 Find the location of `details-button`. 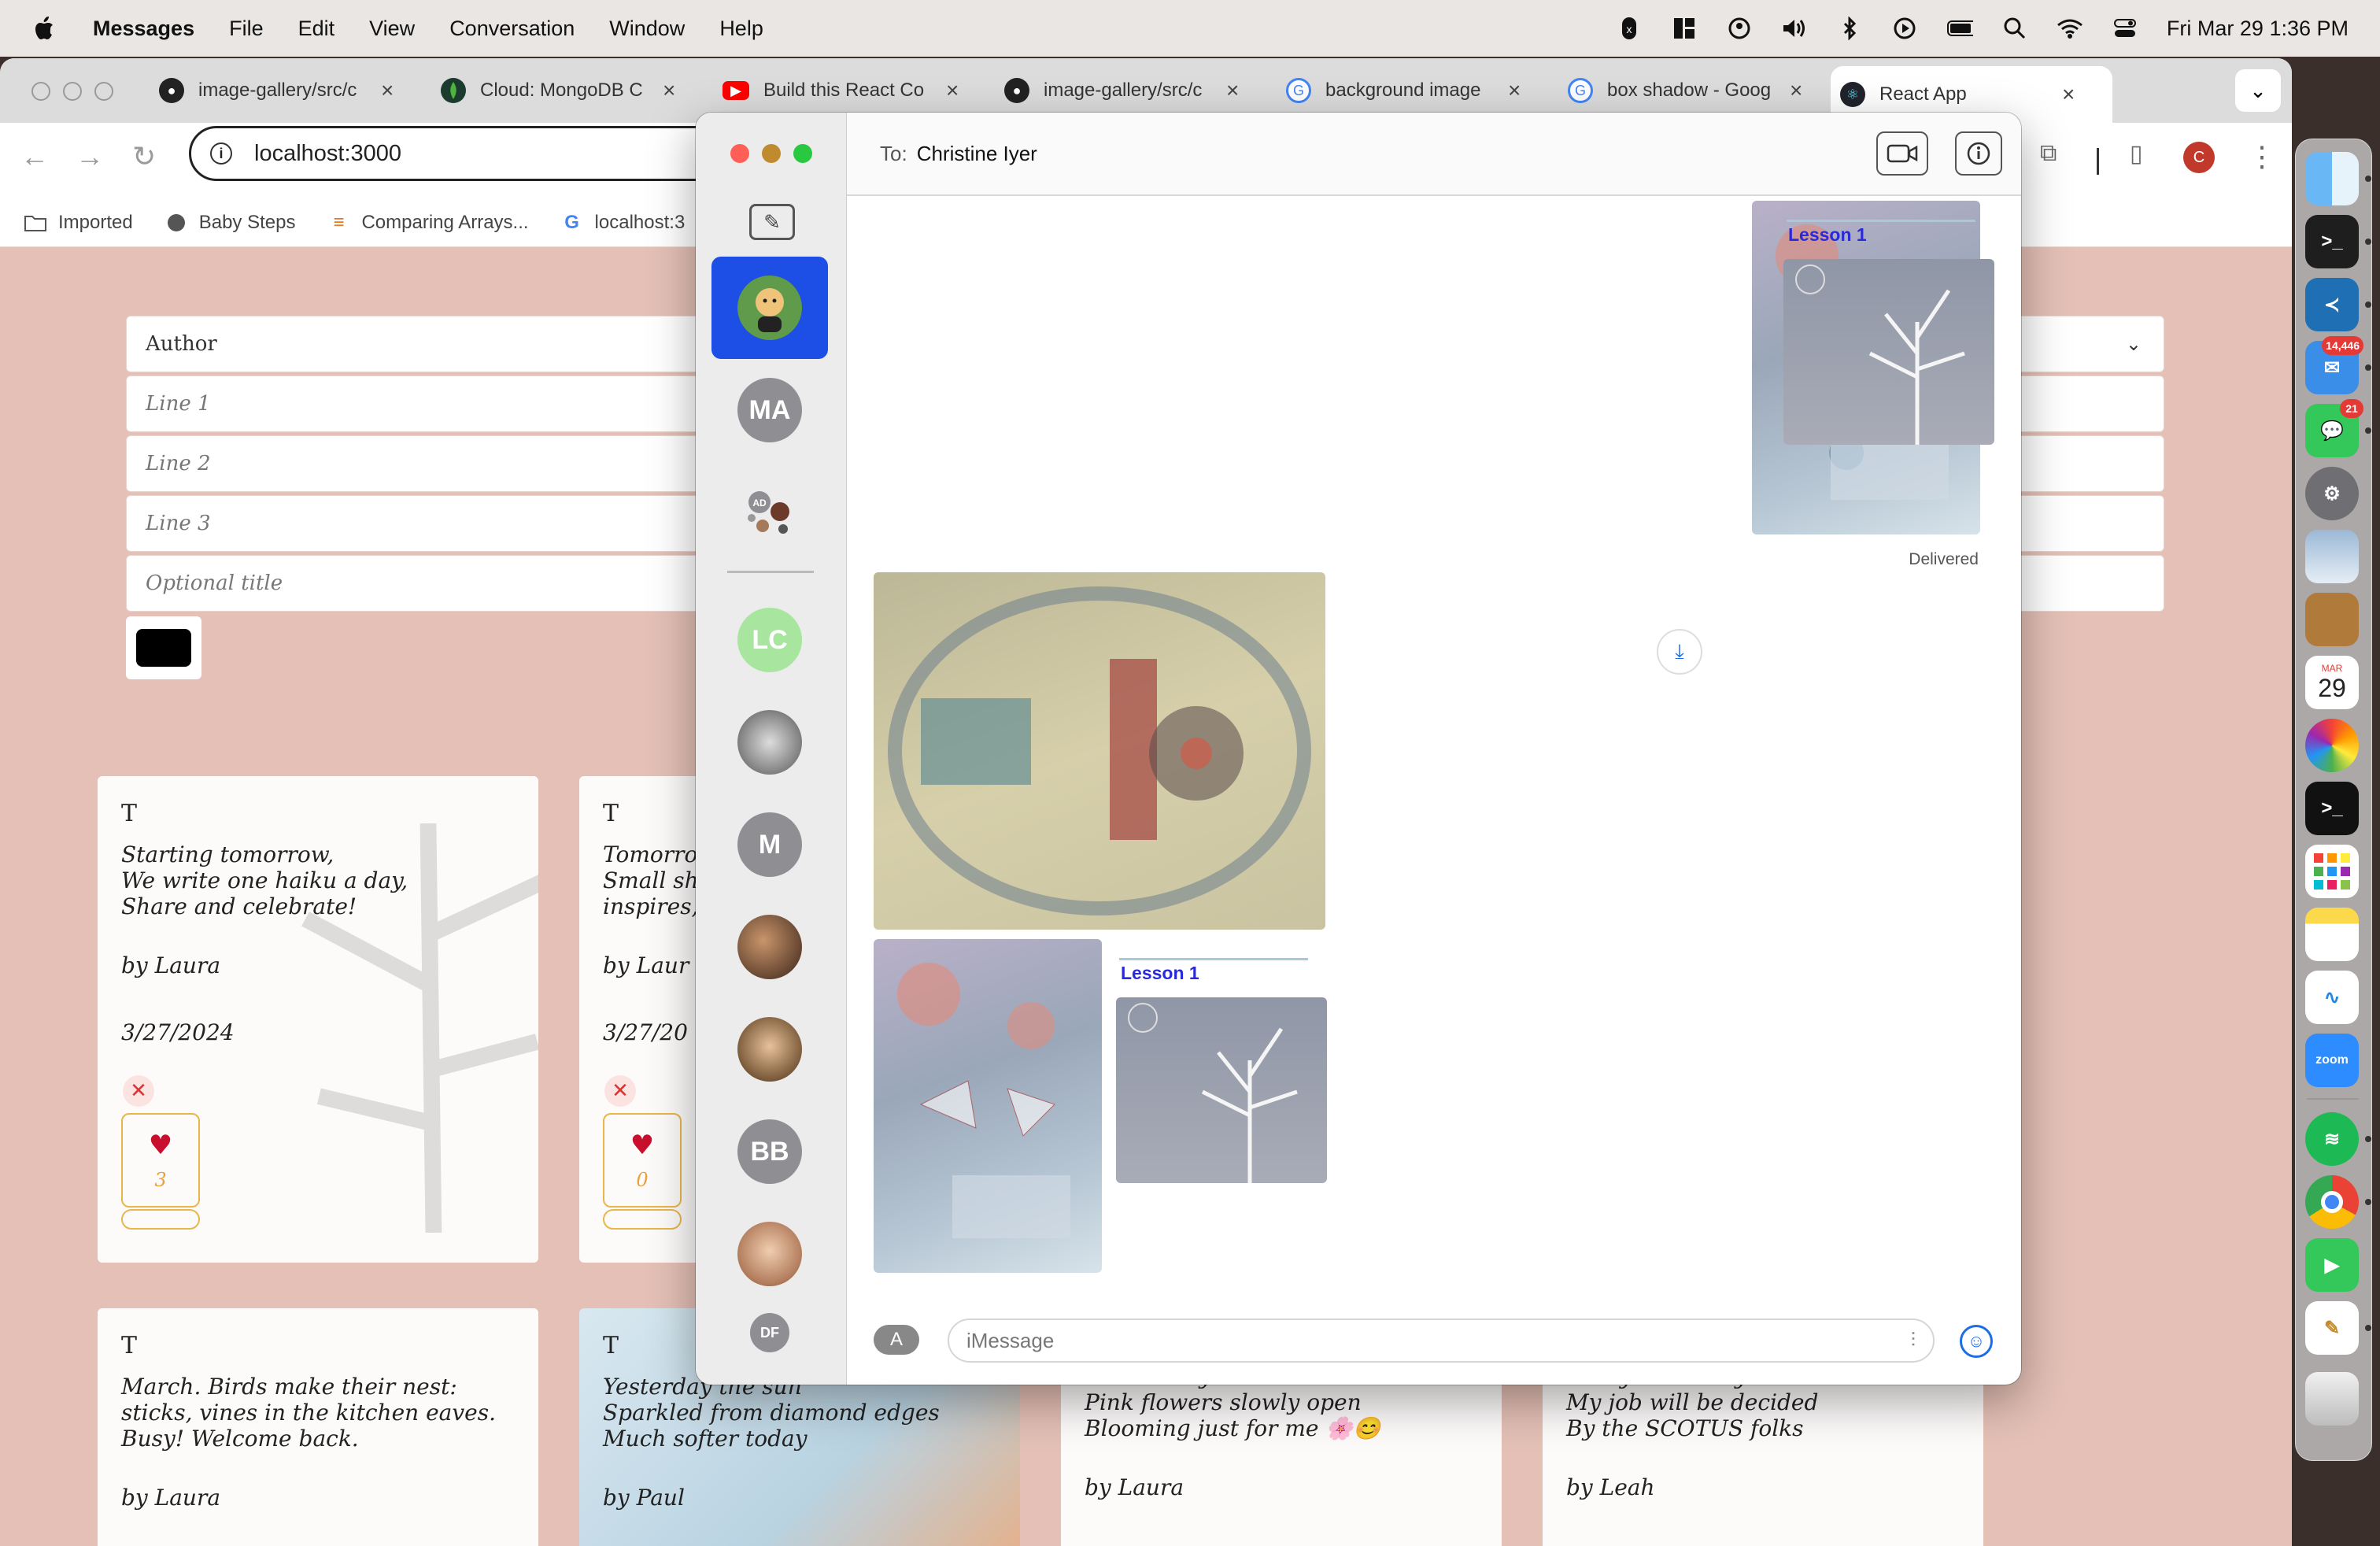

details-button is located at coordinates (1978, 153).